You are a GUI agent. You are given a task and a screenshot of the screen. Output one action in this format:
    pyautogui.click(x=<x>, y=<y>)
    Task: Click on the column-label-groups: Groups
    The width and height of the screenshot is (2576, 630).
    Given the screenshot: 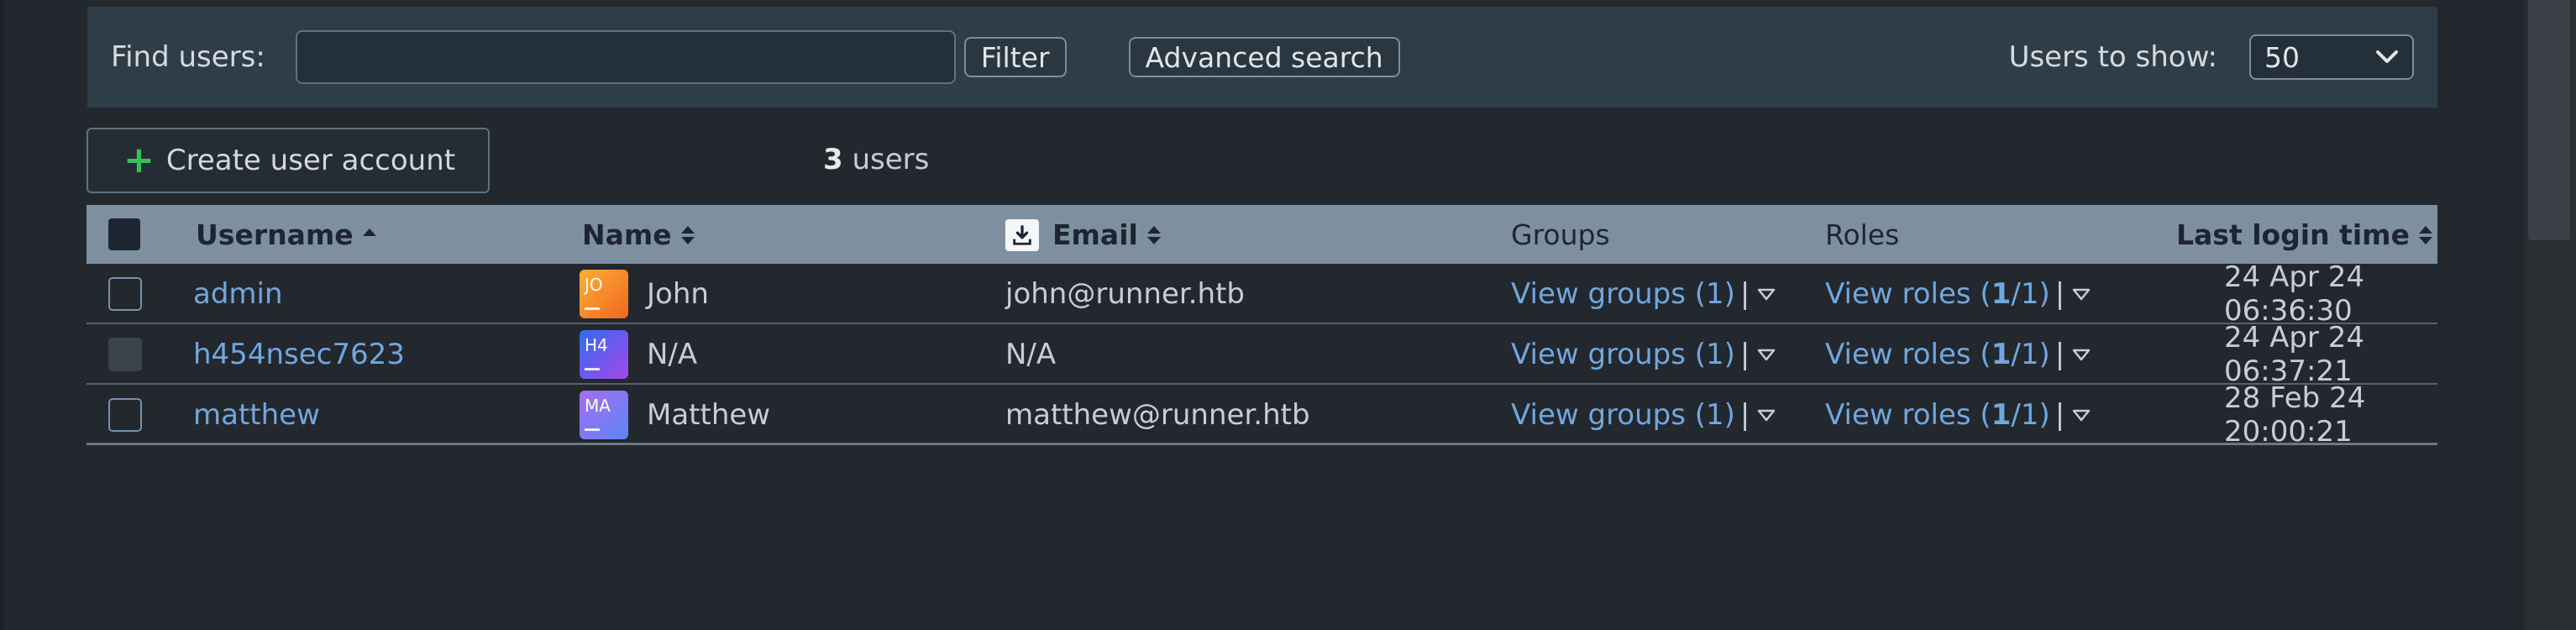 What is the action you would take?
    pyautogui.click(x=1560, y=234)
    